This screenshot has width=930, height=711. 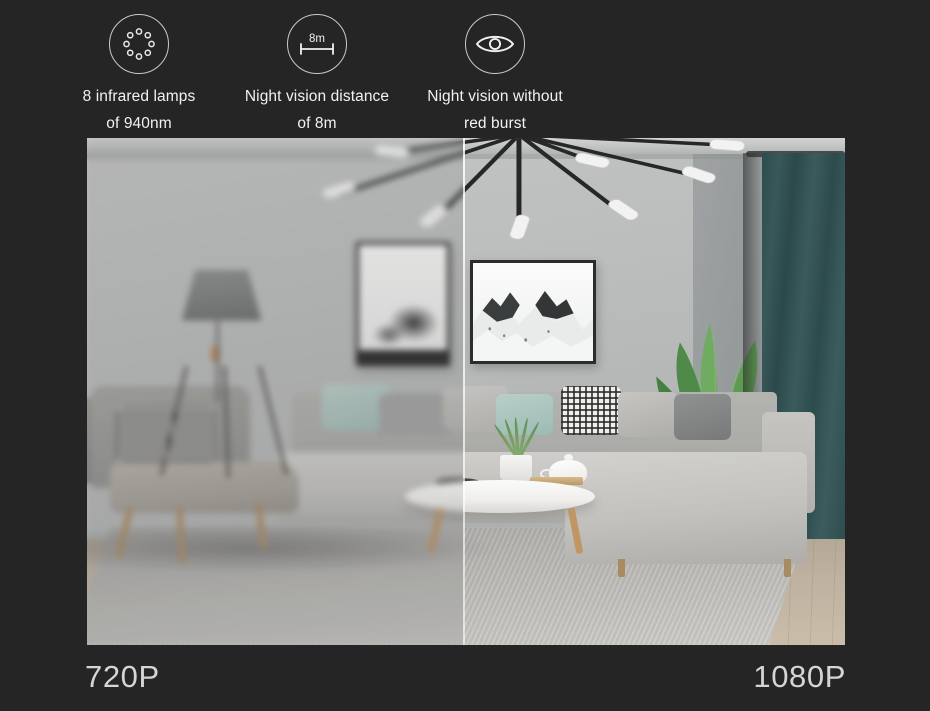 What do you see at coordinates (495, 123) in the screenshot?
I see `feature-label-line2: red burst` at bounding box center [495, 123].